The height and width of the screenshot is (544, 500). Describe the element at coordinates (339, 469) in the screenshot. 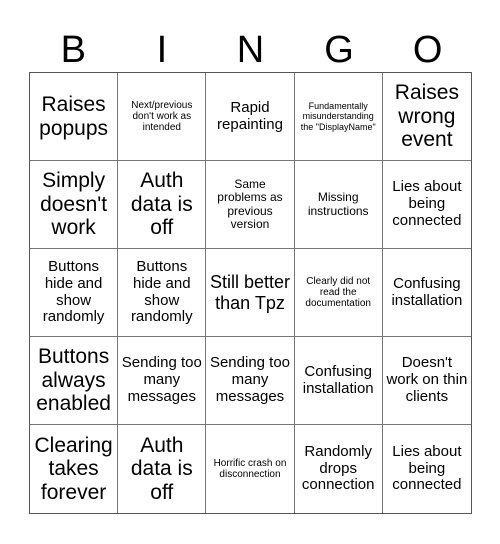

I see `bingo-cell: Randomly drops connection` at that location.